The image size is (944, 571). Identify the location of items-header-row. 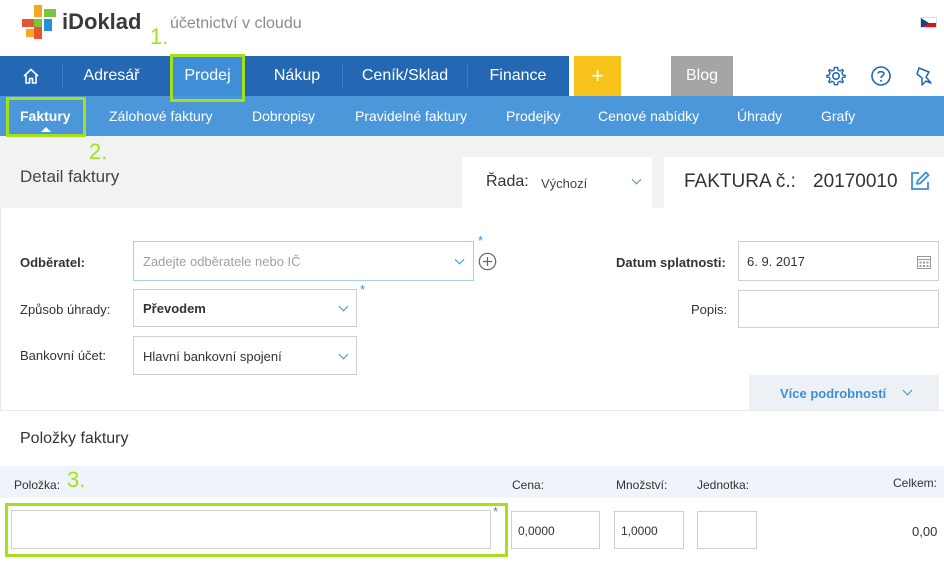
(472, 482).